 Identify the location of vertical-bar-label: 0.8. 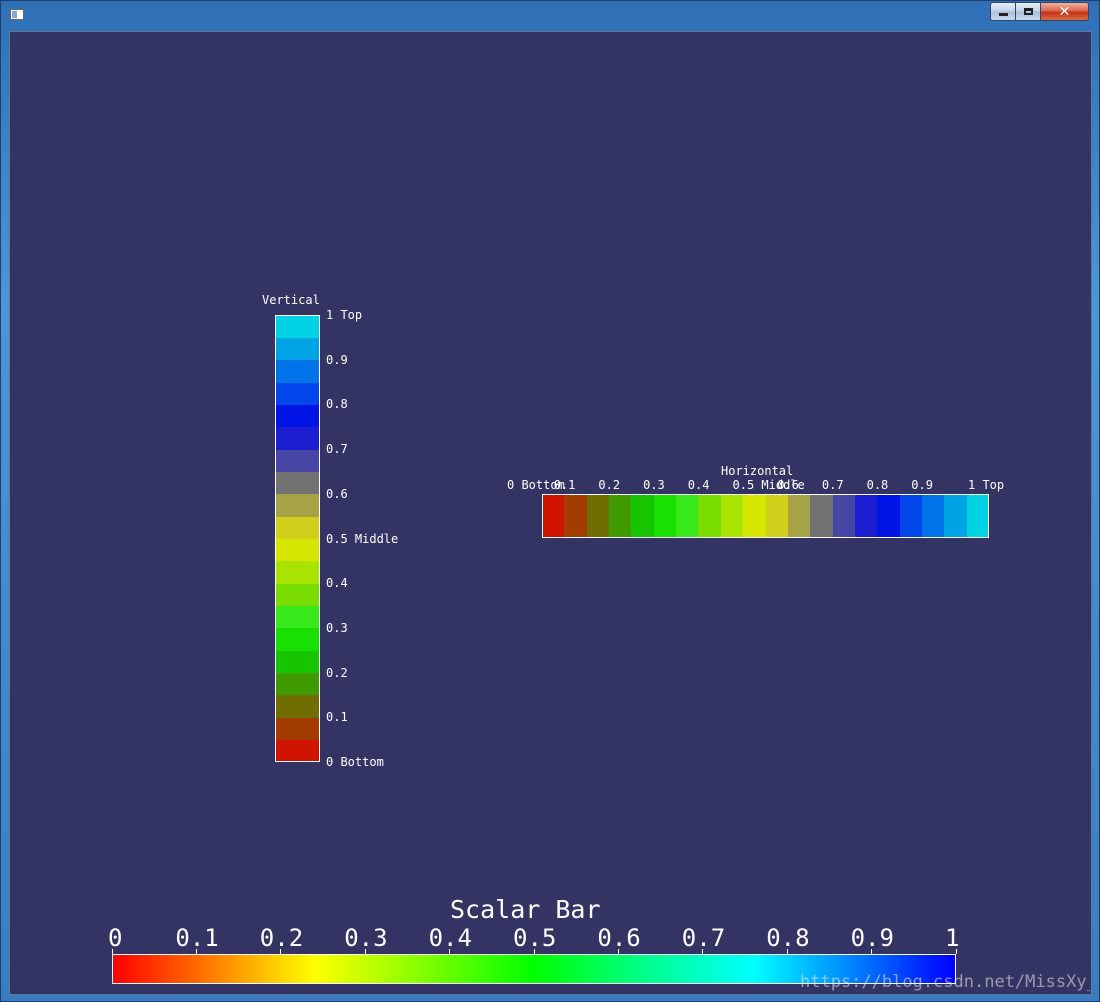
(337, 404).